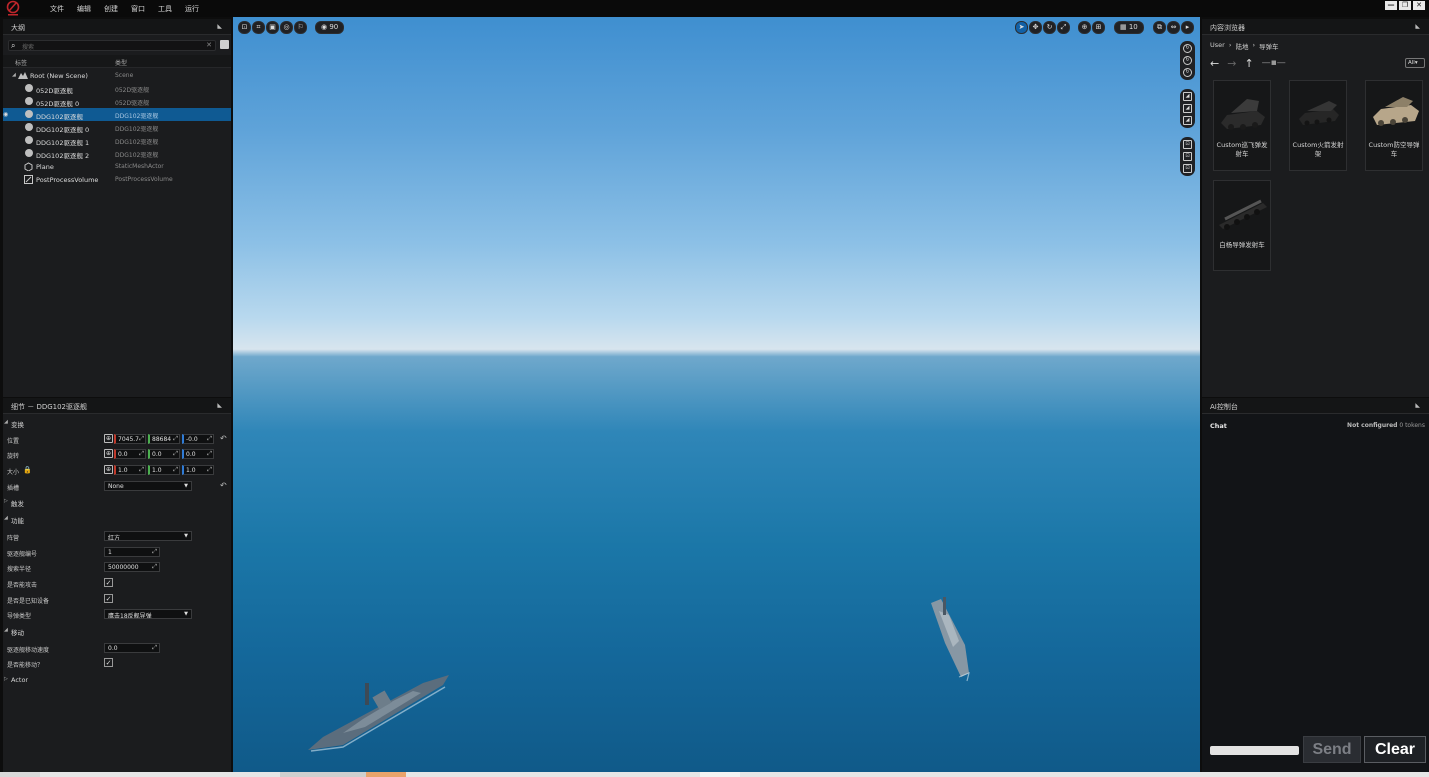 Image resolution: width=1429 pixels, height=777 pixels. I want to click on filter-dropdown: All▾, so click(1415, 63).